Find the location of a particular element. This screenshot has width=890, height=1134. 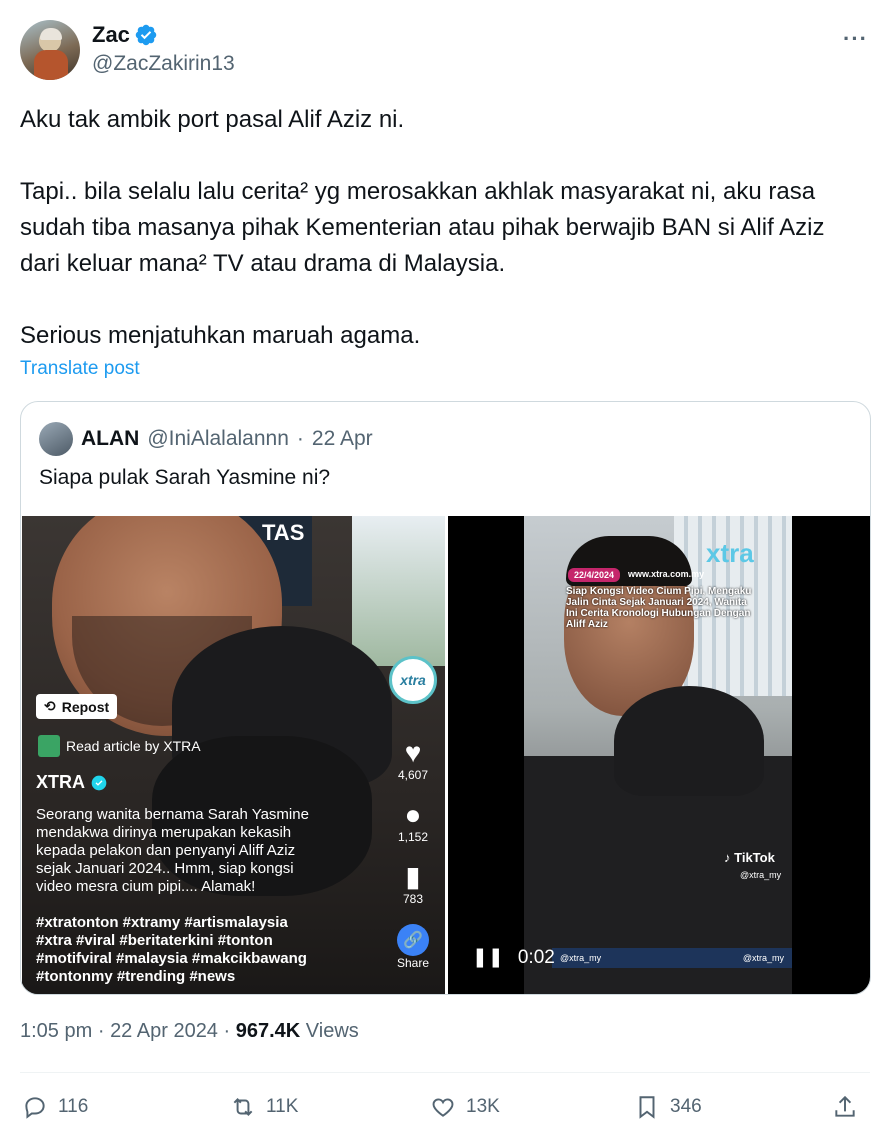

tweet-time: 1:05 pm is located at coordinates (56, 1031).